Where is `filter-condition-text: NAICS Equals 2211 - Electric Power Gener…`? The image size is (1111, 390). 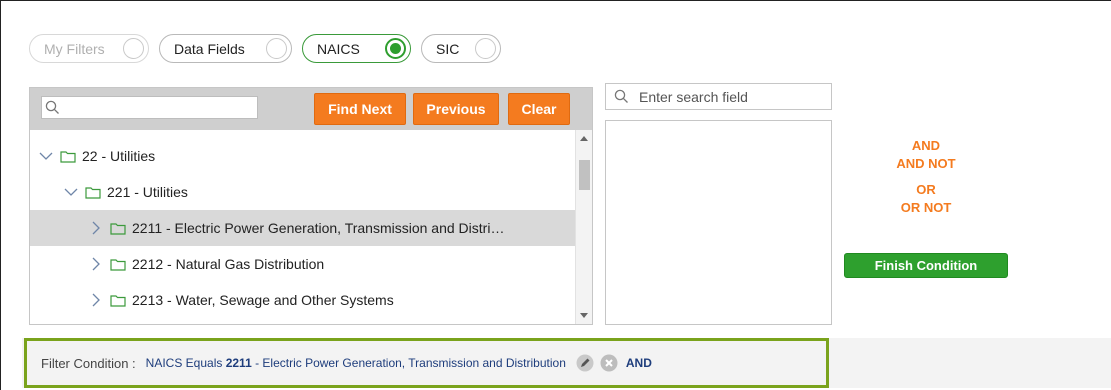 filter-condition-text: NAICS Equals 2211 - Electric Power Gener… is located at coordinates (356, 363).